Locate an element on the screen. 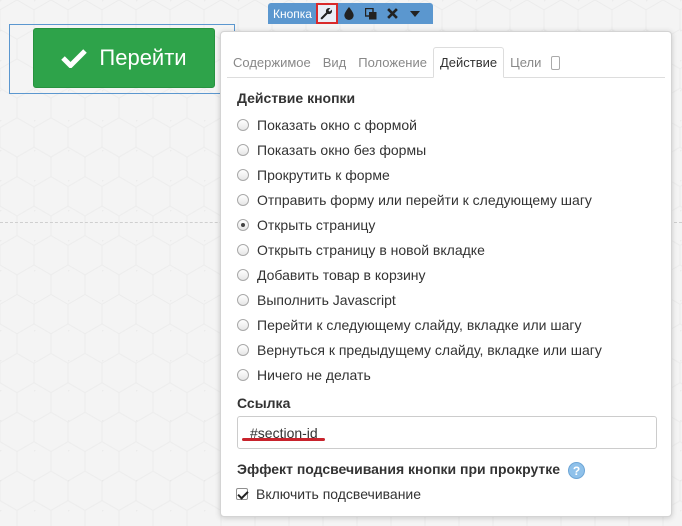 Image resolution: width=682 pixels, height=526 pixels. close-icon is located at coordinates (393, 13).